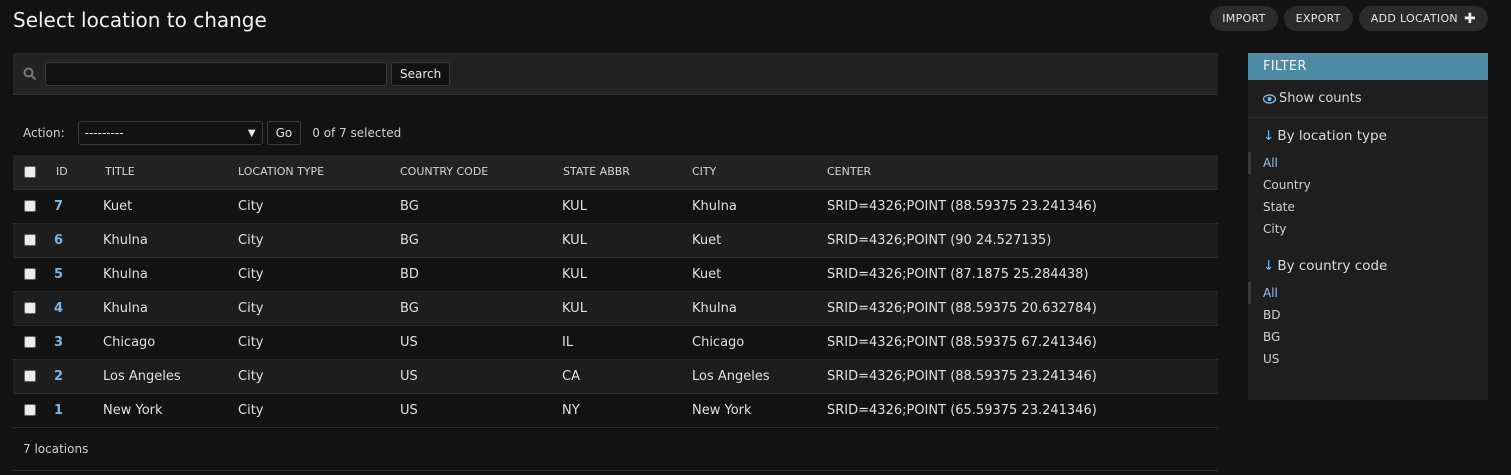 The height and width of the screenshot is (475, 1511). I want to click on column-header-country-code: COUNTRY CODE, so click(481, 172).